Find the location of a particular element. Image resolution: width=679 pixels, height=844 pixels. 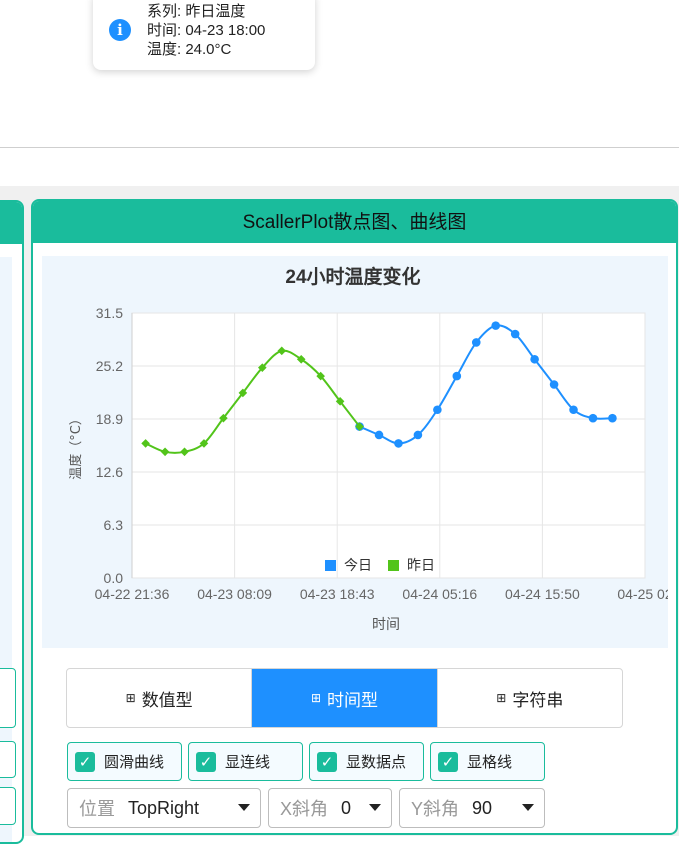

select-label: 位置 is located at coordinates (97, 809).